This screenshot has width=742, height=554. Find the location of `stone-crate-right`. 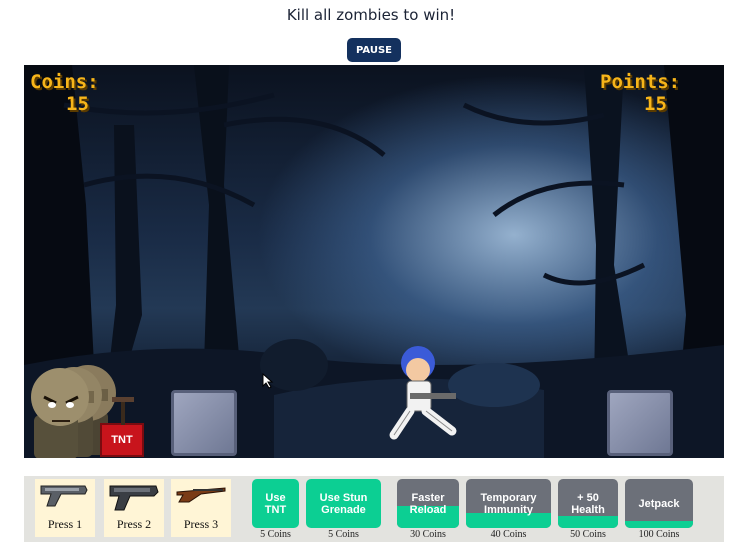

stone-crate-right is located at coordinates (640, 423).